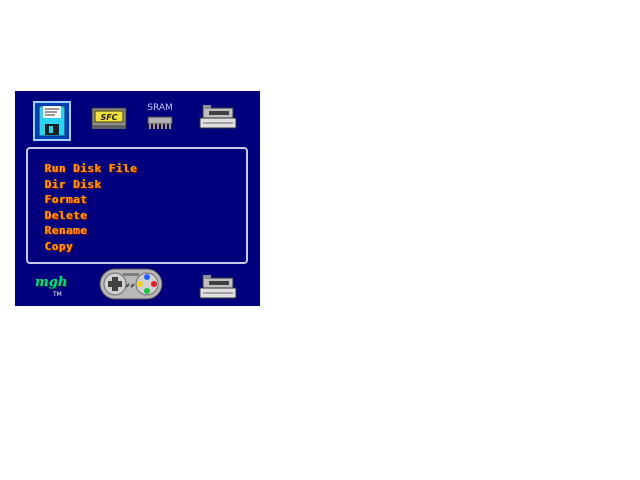  I want to click on sfc-cartridge-icon: SFC, so click(109, 118).